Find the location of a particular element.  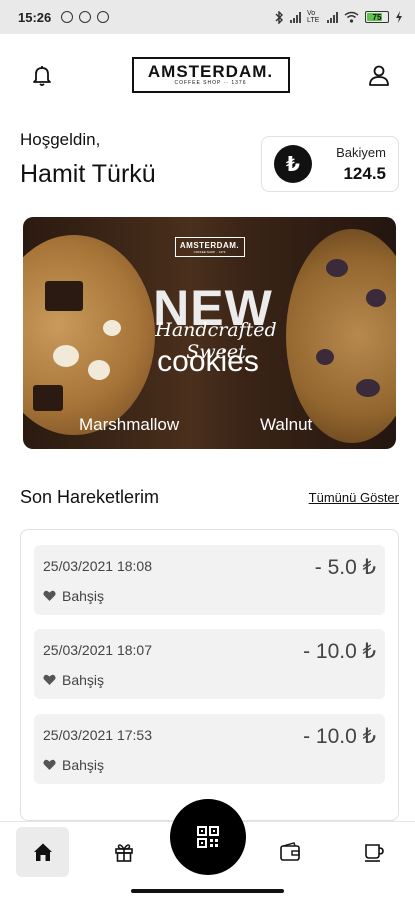

user-icon is located at coordinates (379, 75).